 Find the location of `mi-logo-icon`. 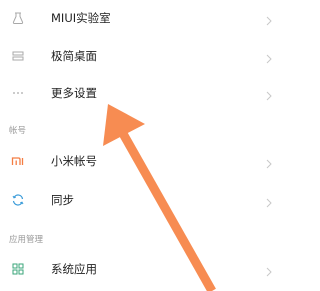

mi-logo-icon is located at coordinates (18, 161).